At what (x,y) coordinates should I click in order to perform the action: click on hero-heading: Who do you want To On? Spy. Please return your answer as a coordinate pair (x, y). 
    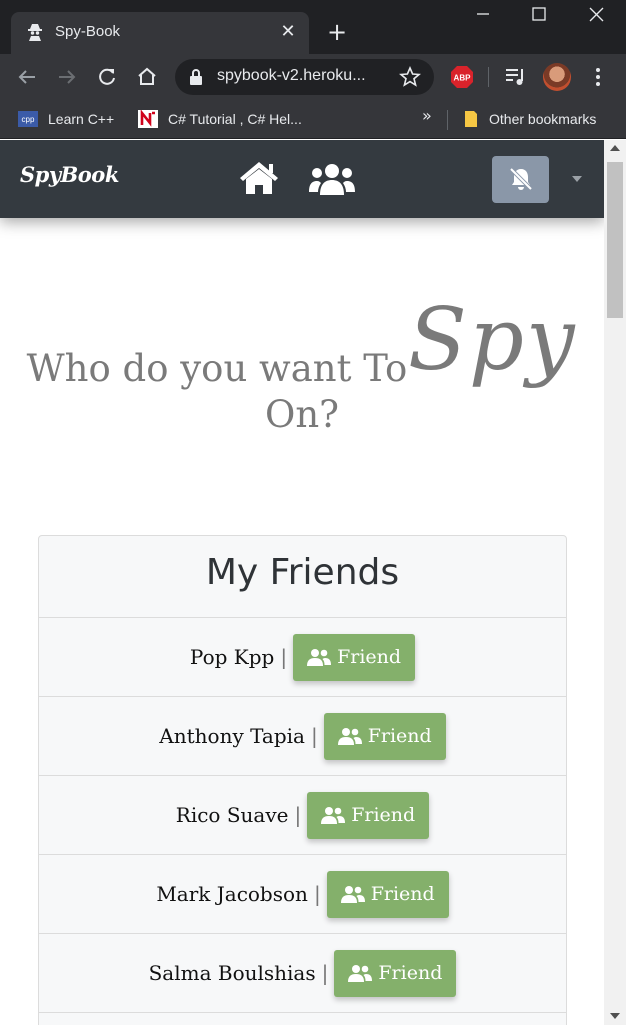
    Looking at the image, I should click on (302, 365).